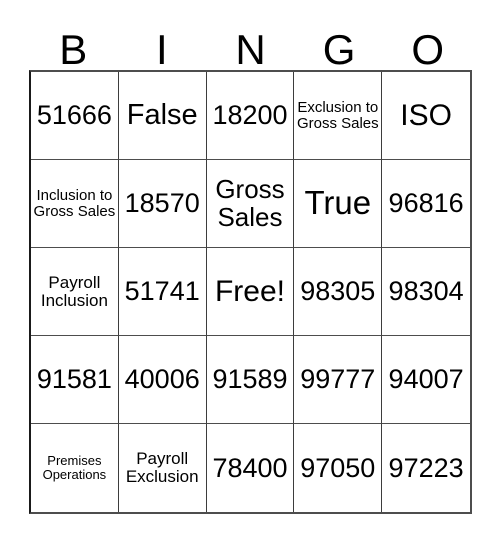 The height and width of the screenshot is (544, 500). I want to click on bingo-cell-text: 98304, so click(426, 291).